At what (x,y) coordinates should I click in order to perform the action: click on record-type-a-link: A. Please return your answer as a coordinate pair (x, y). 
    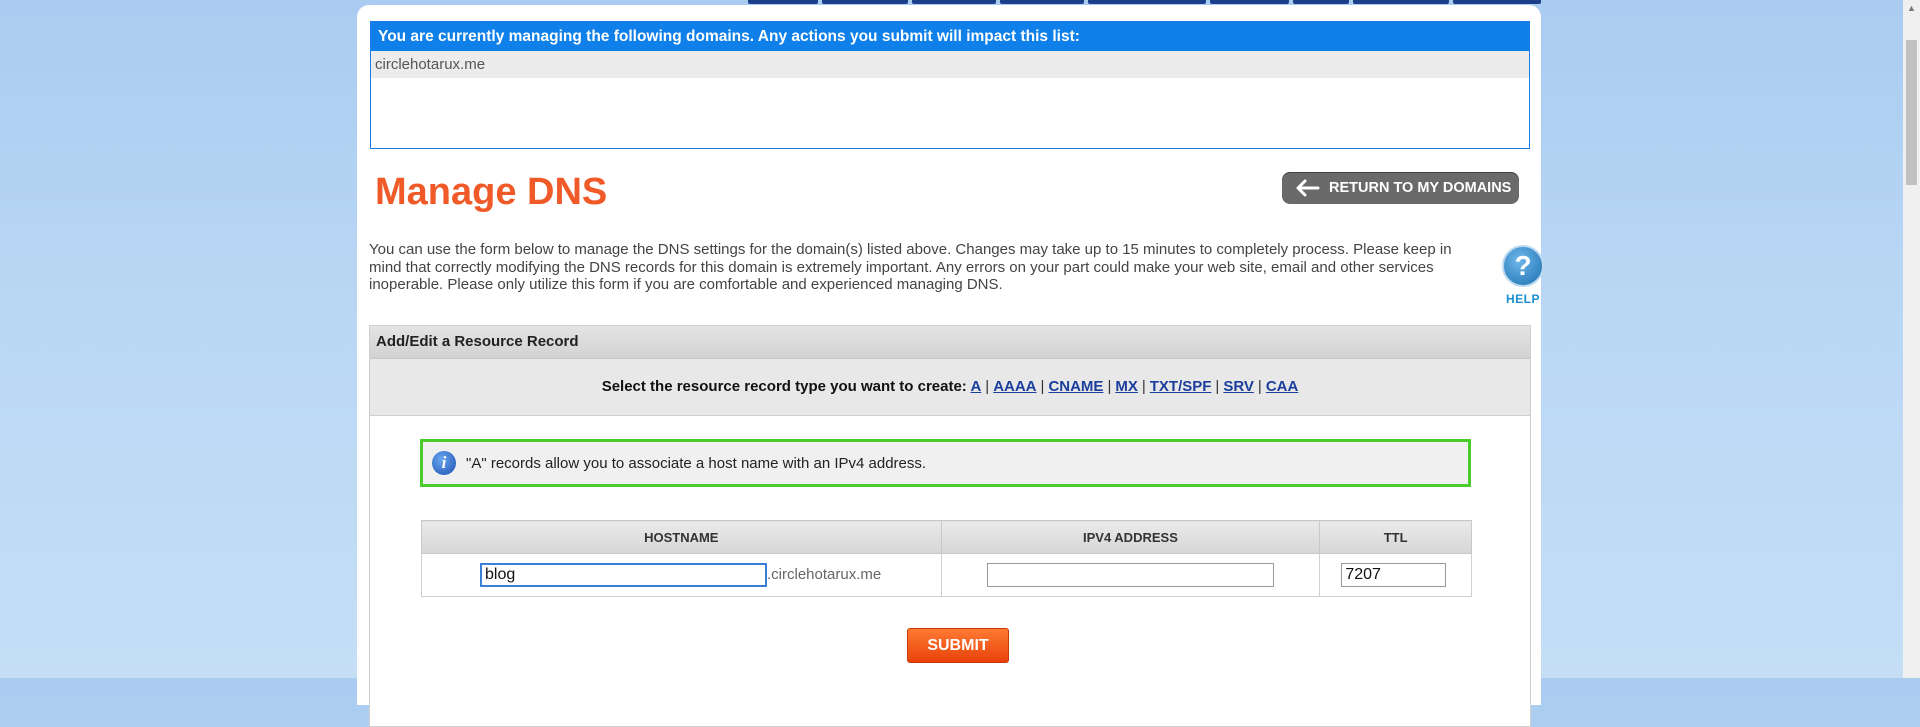
    Looking at the image, I should click on (975, 386).